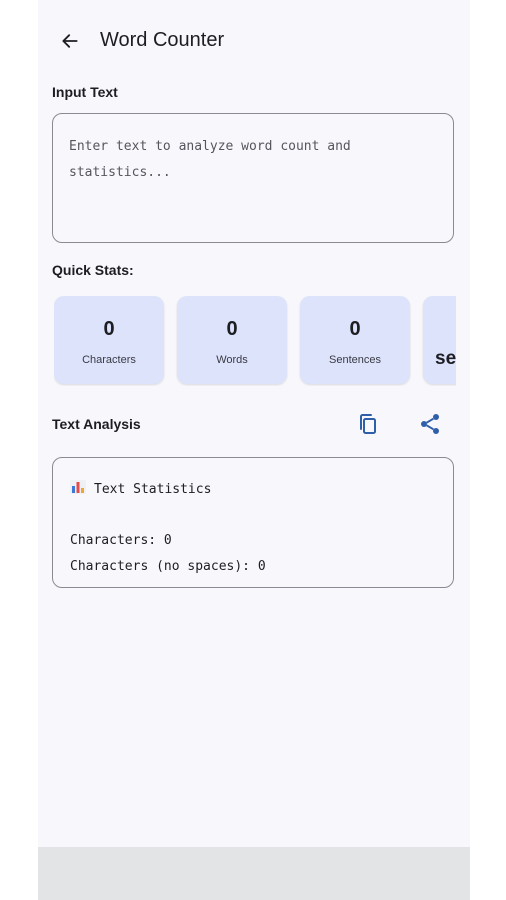 The image size is (506, 900). I want to click on stat-card-words: 0 Words, so click(232, 340).